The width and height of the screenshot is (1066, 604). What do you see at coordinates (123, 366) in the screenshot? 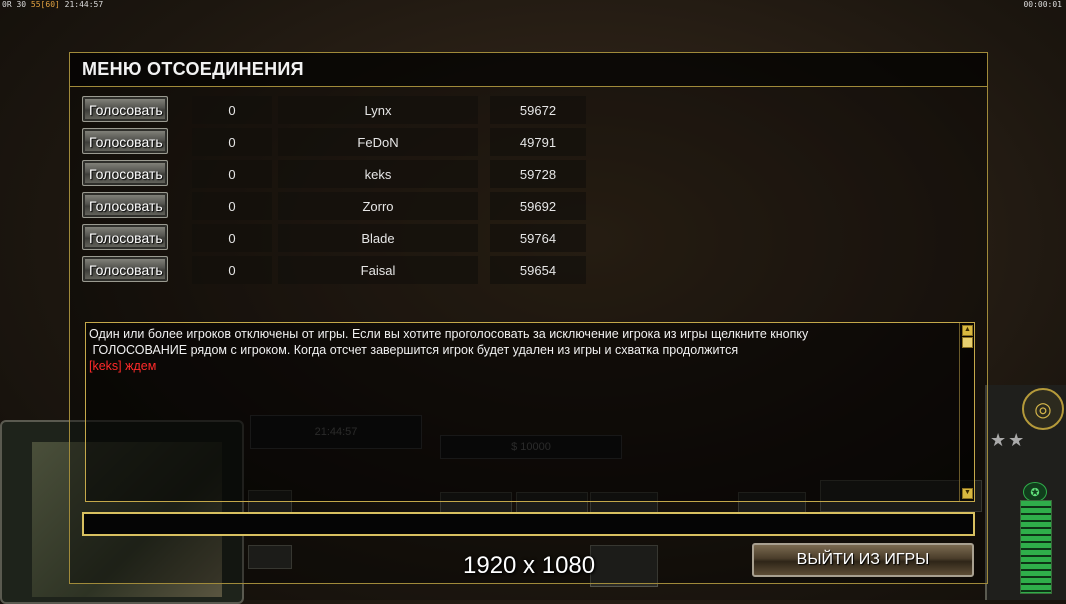
I see `chat-message: [keks] ждем` at bounding box center [123, 366].